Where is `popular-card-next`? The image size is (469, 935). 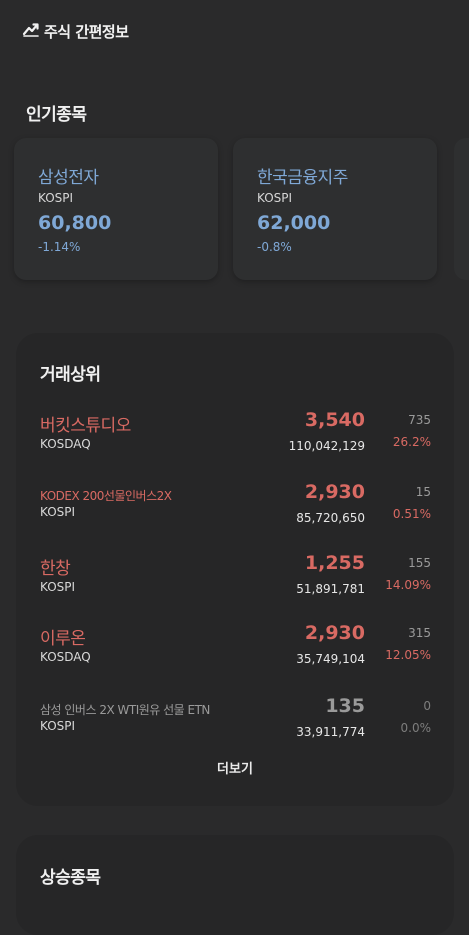 popular-card-next is located at coordinates (461, 209).